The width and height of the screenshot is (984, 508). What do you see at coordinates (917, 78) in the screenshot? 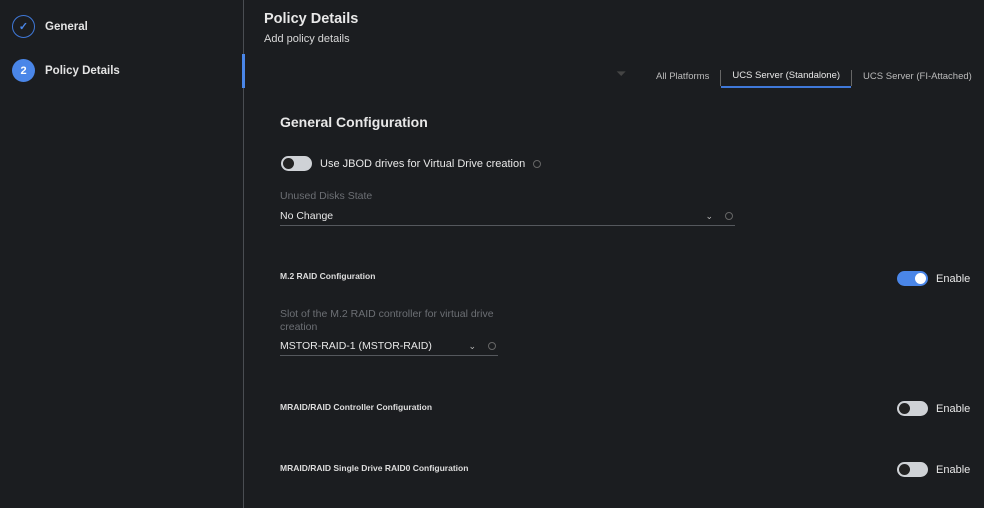
I see `tab-ucs-fi-attached: UCS Server (FI-Attached)` at bounding box center [917, 78].